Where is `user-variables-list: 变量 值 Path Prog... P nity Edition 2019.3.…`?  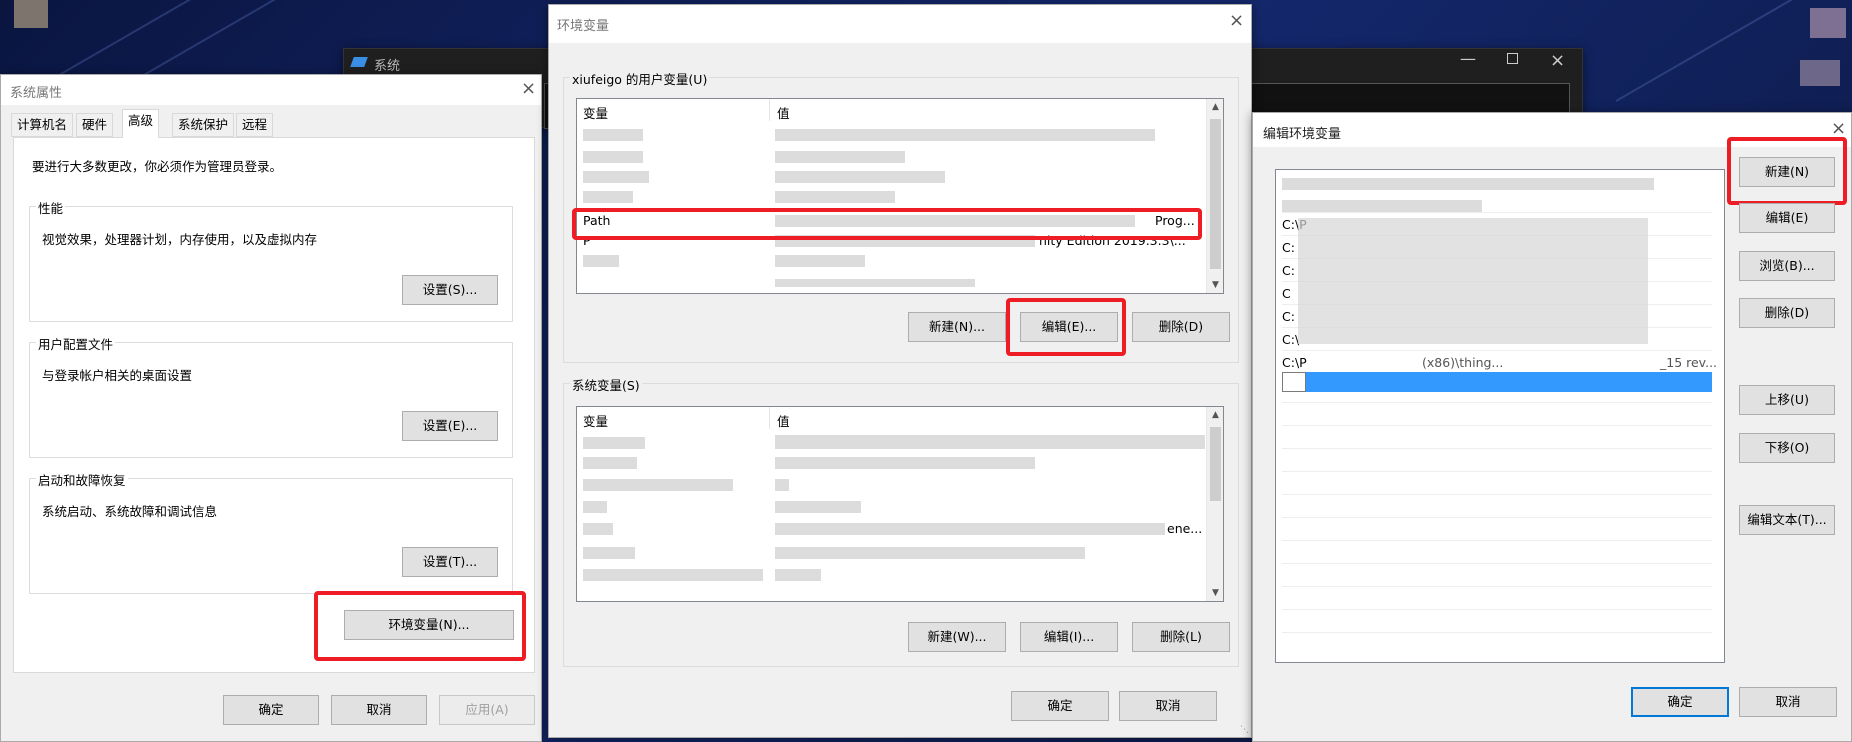 user-variables-list: 变量 值 Path Prog... P nity Edition 2019.3.… is located at coordinates (900, 196).